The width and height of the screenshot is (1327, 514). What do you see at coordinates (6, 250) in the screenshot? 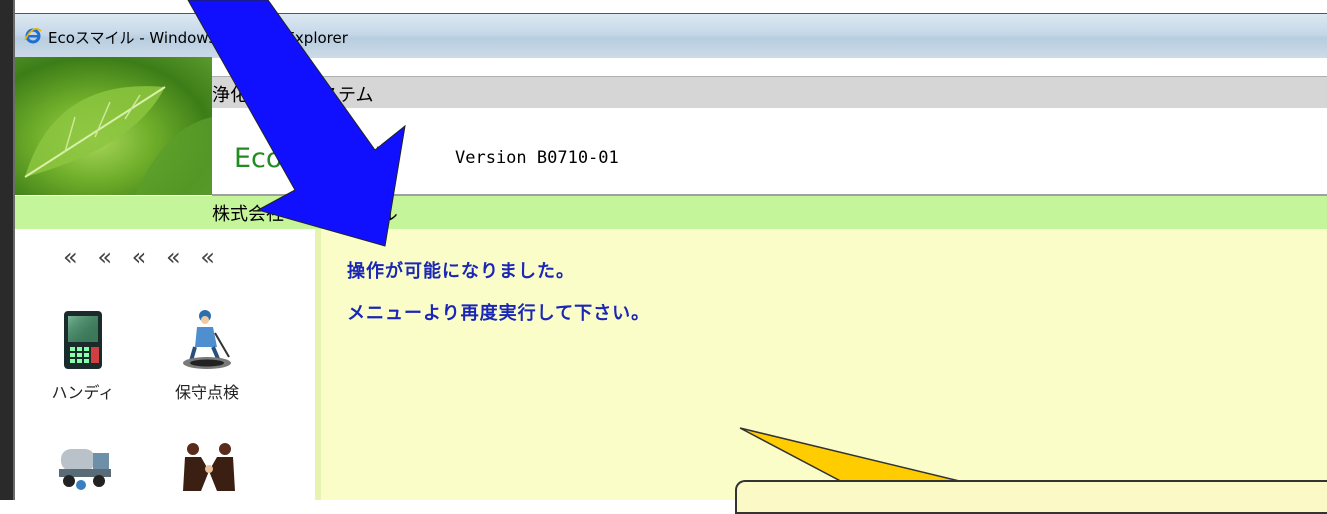
I see `window-frame-edge` at bounding box center [6, 250].